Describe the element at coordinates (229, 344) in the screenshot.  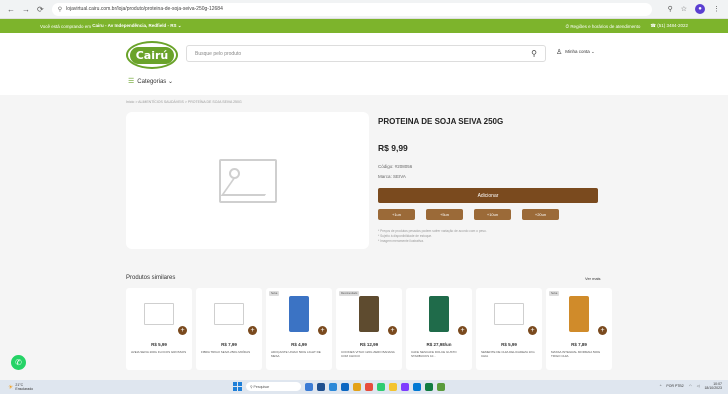
I see `product-price: R$ 7,99` at that location.